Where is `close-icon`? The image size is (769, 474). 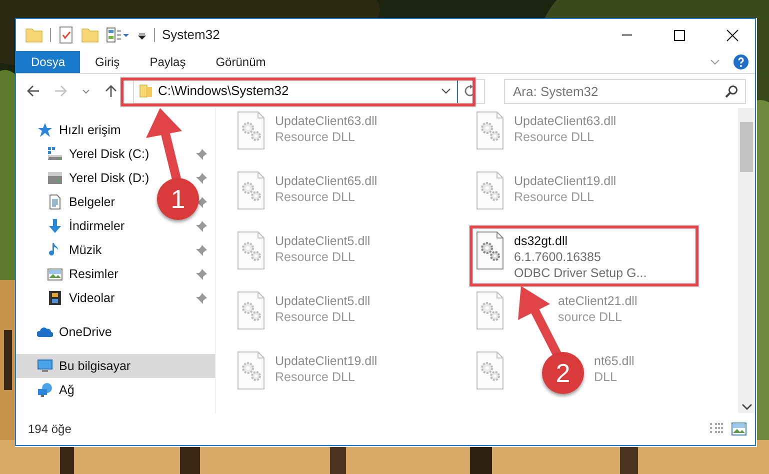
close-icon is located at coordinates (732, 35).